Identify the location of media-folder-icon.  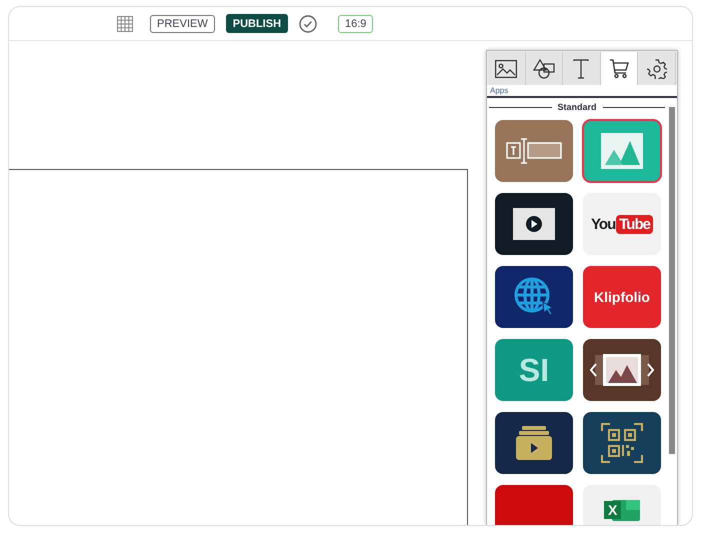
(534, 443).